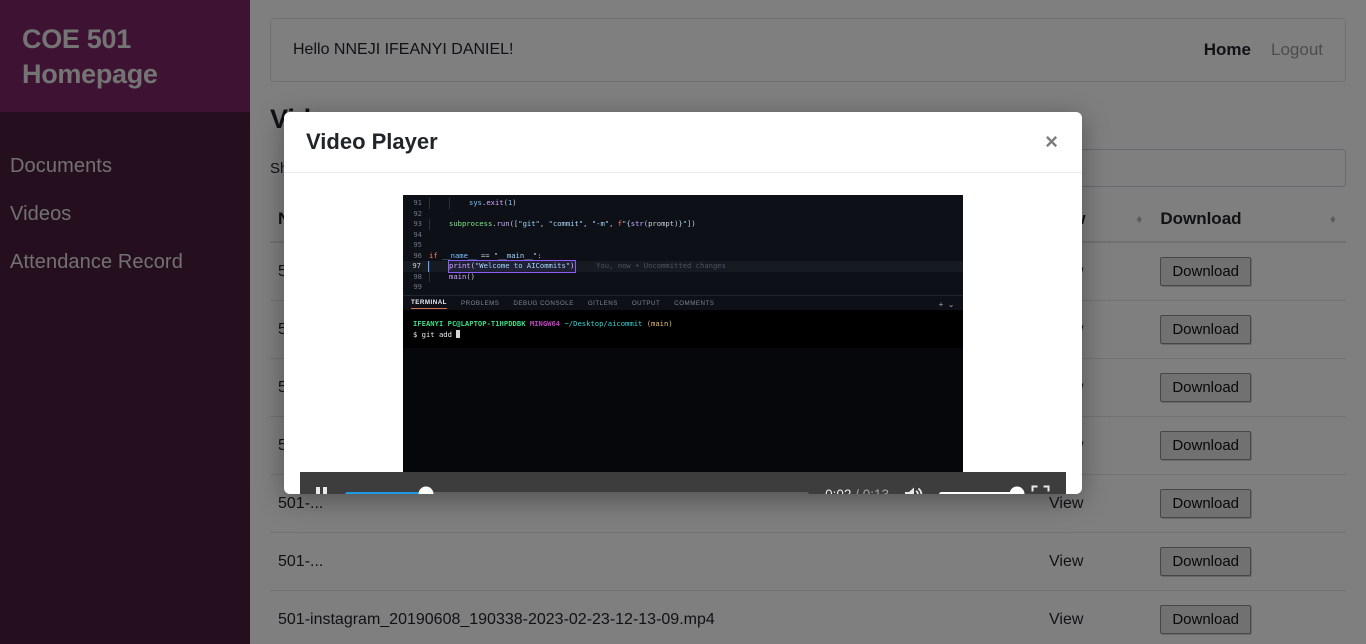 The width and height of the screenshot is (1366, 644). Describe the element at coordinates (417, 202) in the screenshot. I see `code-line-number: 91` at that location.